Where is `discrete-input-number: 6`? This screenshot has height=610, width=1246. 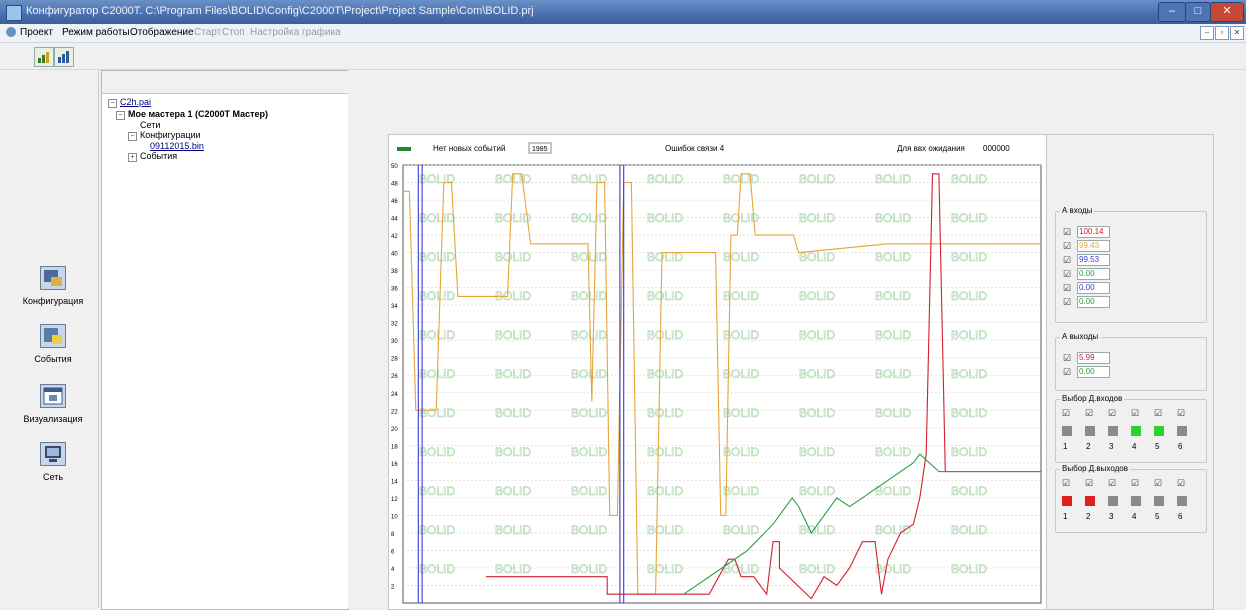
discrete-input-number: 6 is located at coordinates (1180, 446).